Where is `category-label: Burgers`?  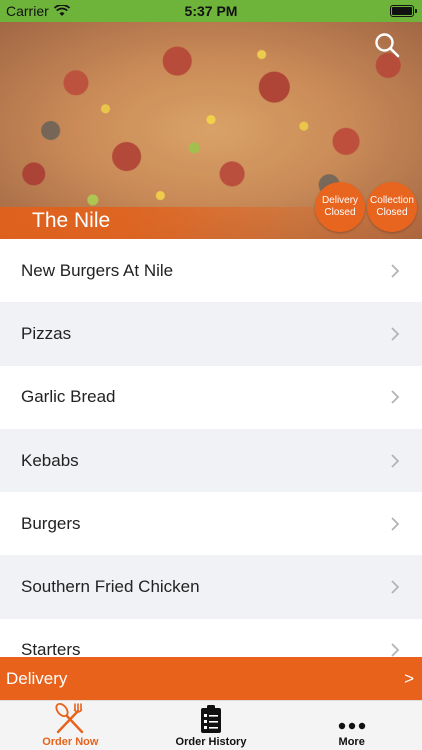
category-label: Burgers is located at coordinates (51, 523).